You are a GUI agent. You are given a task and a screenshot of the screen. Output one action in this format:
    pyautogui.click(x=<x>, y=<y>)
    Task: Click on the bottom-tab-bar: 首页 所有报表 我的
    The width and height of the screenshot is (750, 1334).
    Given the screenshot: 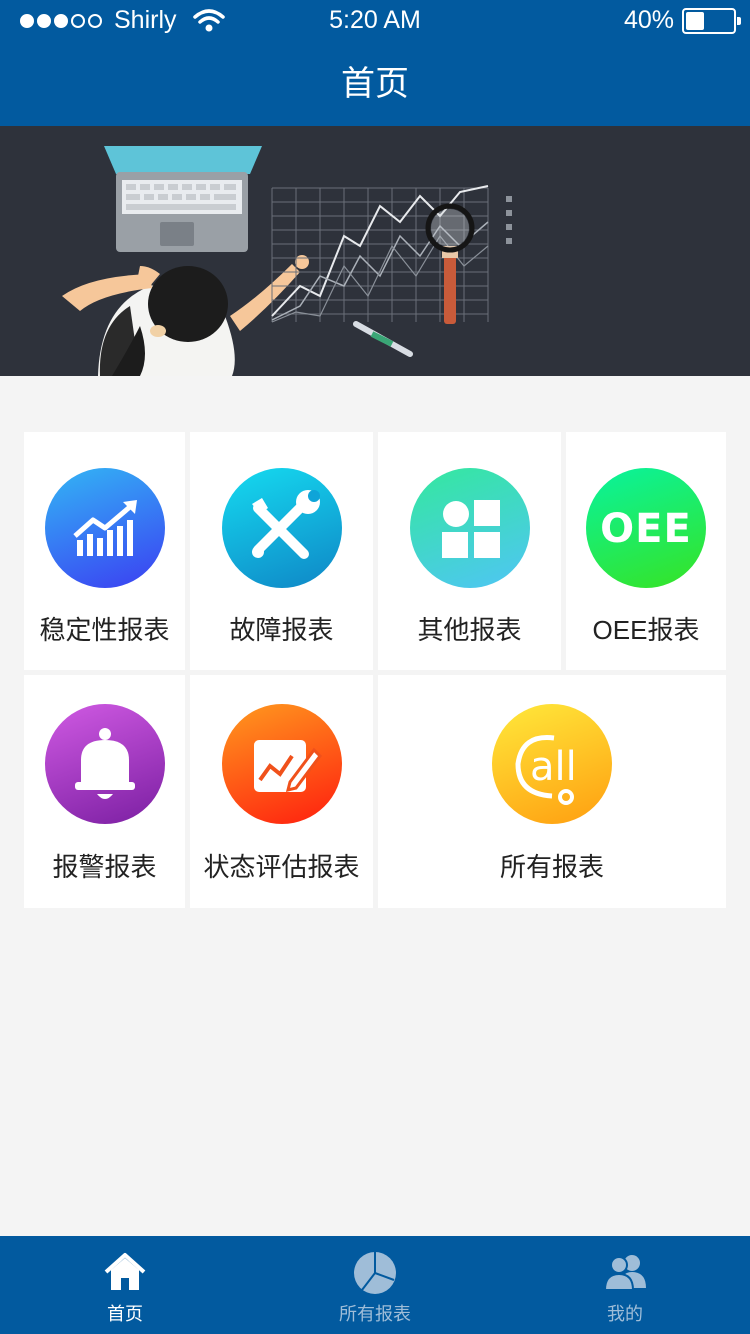 What is the action you would take?
    pyautogui.click(x=375, y=1285)
    